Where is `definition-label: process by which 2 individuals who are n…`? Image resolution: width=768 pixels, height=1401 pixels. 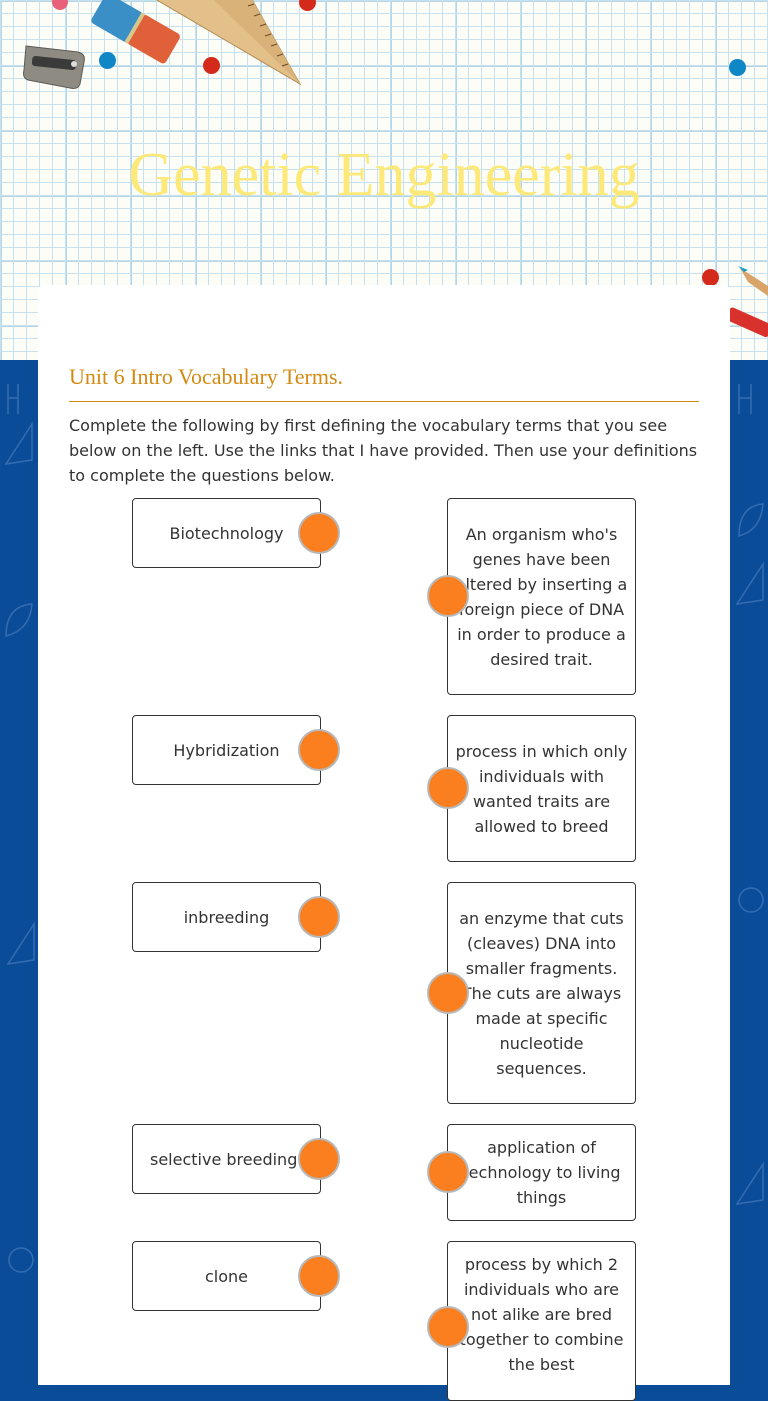 definition-label: process by which 2 individuals who are n… is located at coordinates (541, 1314).